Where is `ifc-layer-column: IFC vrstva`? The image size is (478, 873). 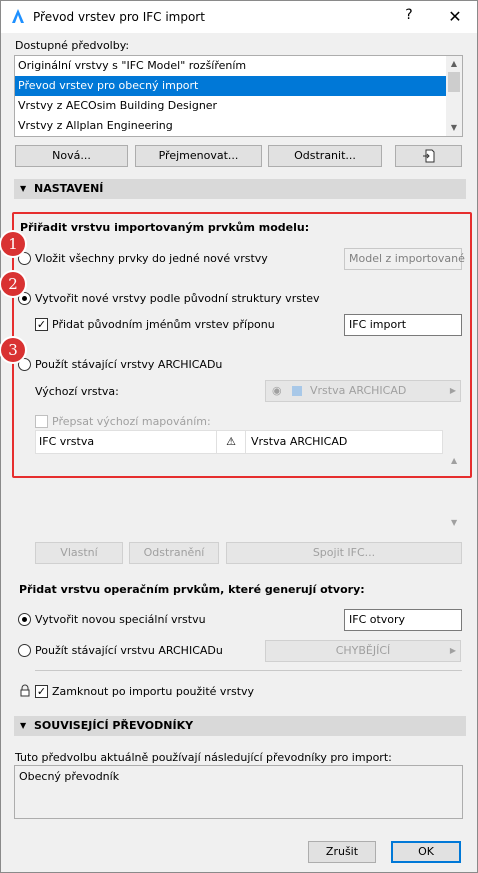 ifc-layer-column: IFC vrstva is located at coordinates (126, 442).